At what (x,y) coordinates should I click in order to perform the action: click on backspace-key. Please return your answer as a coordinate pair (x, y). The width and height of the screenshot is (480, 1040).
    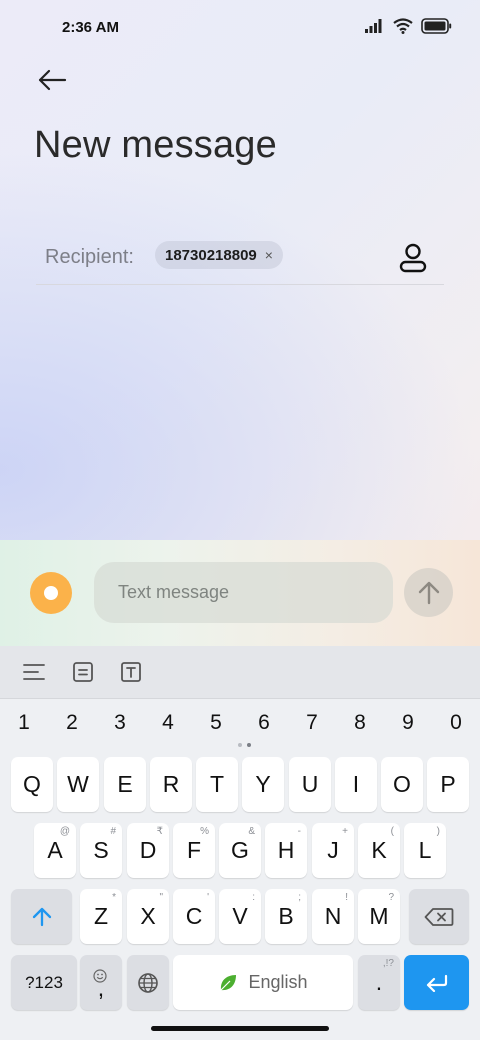
    Looking at the image, I should click on (439, 916).